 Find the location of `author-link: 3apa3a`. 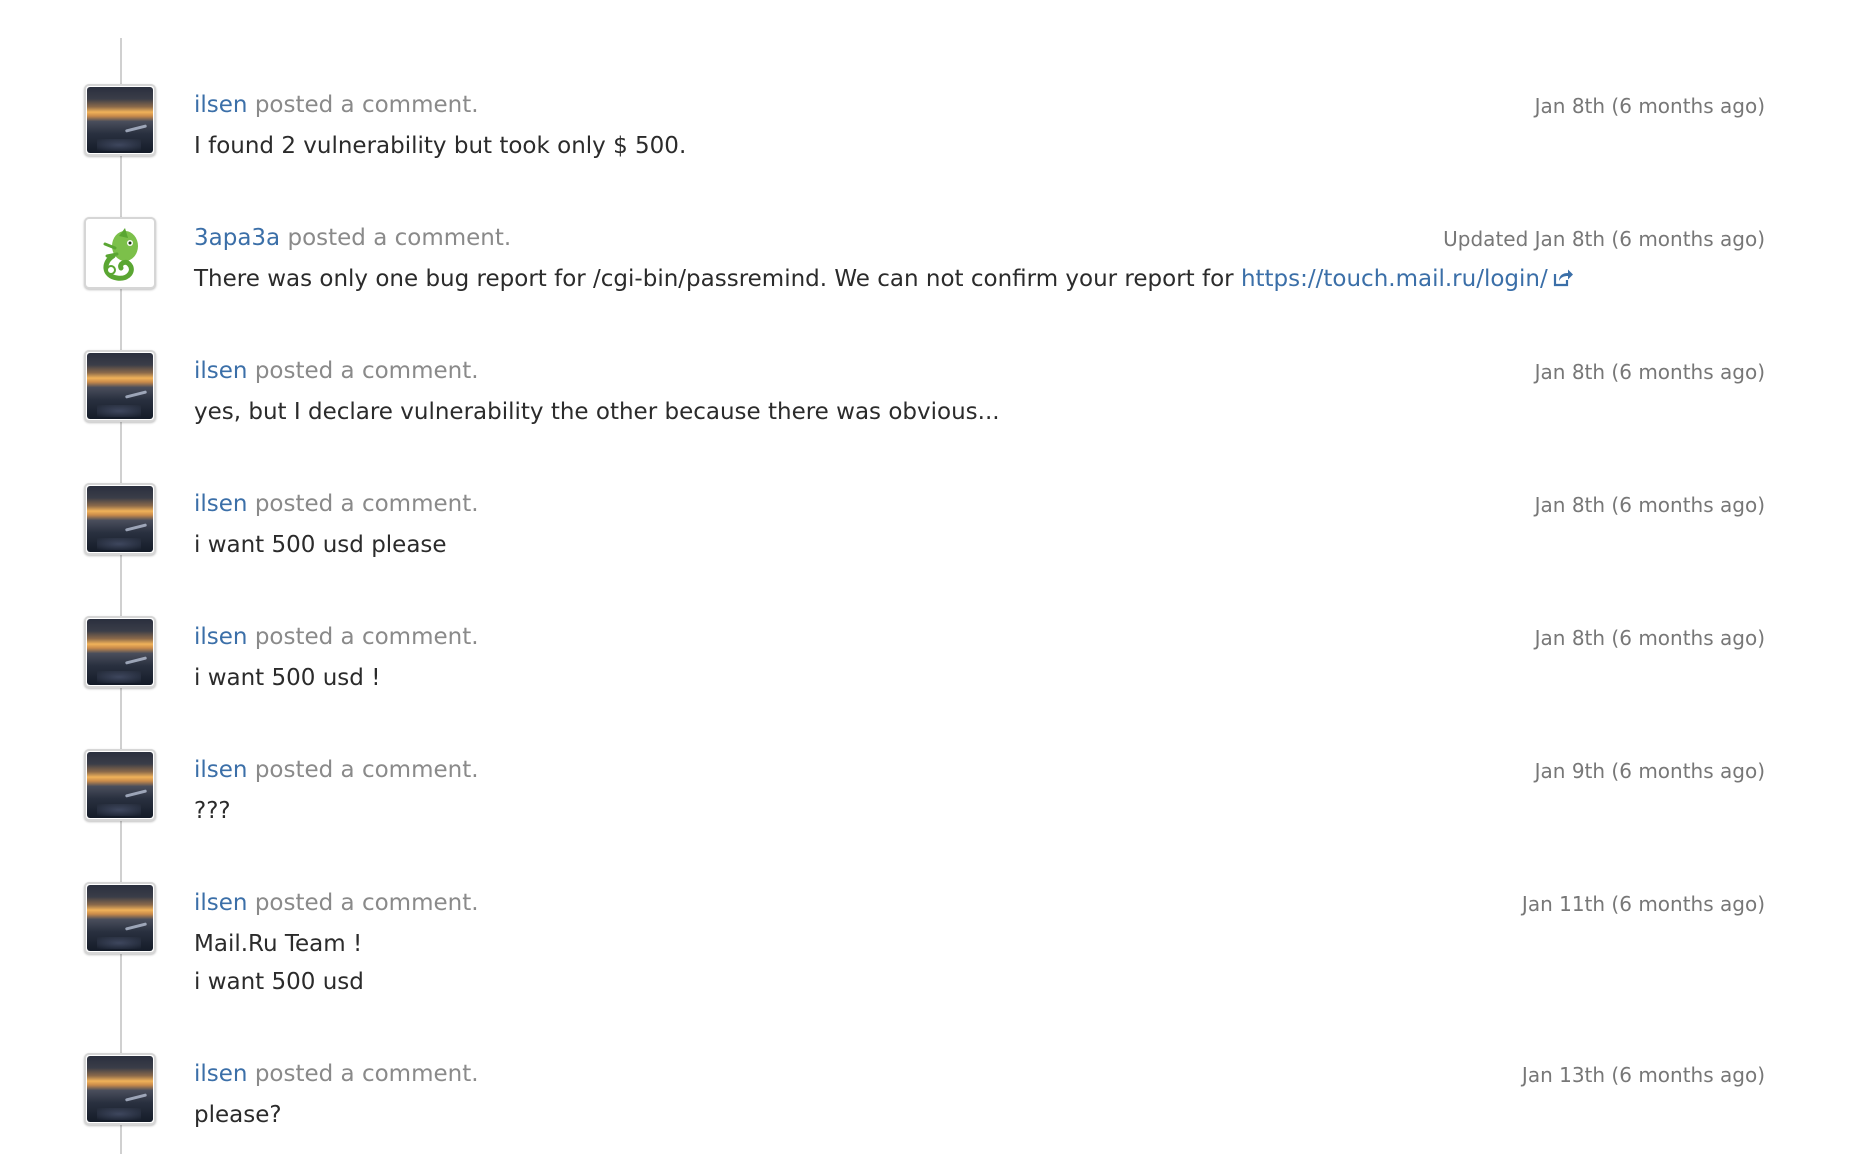

author-link: 3apa3a is located at coordinates (237, 238).